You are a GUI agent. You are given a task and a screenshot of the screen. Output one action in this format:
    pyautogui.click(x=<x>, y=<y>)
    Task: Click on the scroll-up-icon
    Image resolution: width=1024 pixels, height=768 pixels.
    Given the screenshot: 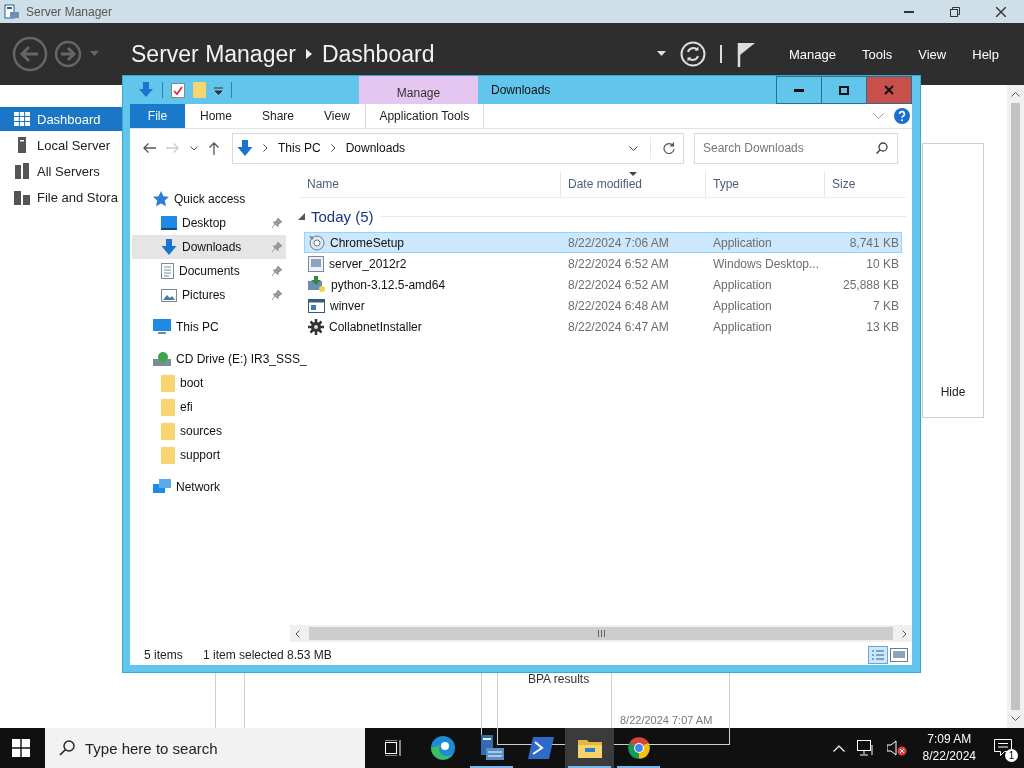 What is the action you would take?
    pyautogui.click(x=1015, y=94)
    